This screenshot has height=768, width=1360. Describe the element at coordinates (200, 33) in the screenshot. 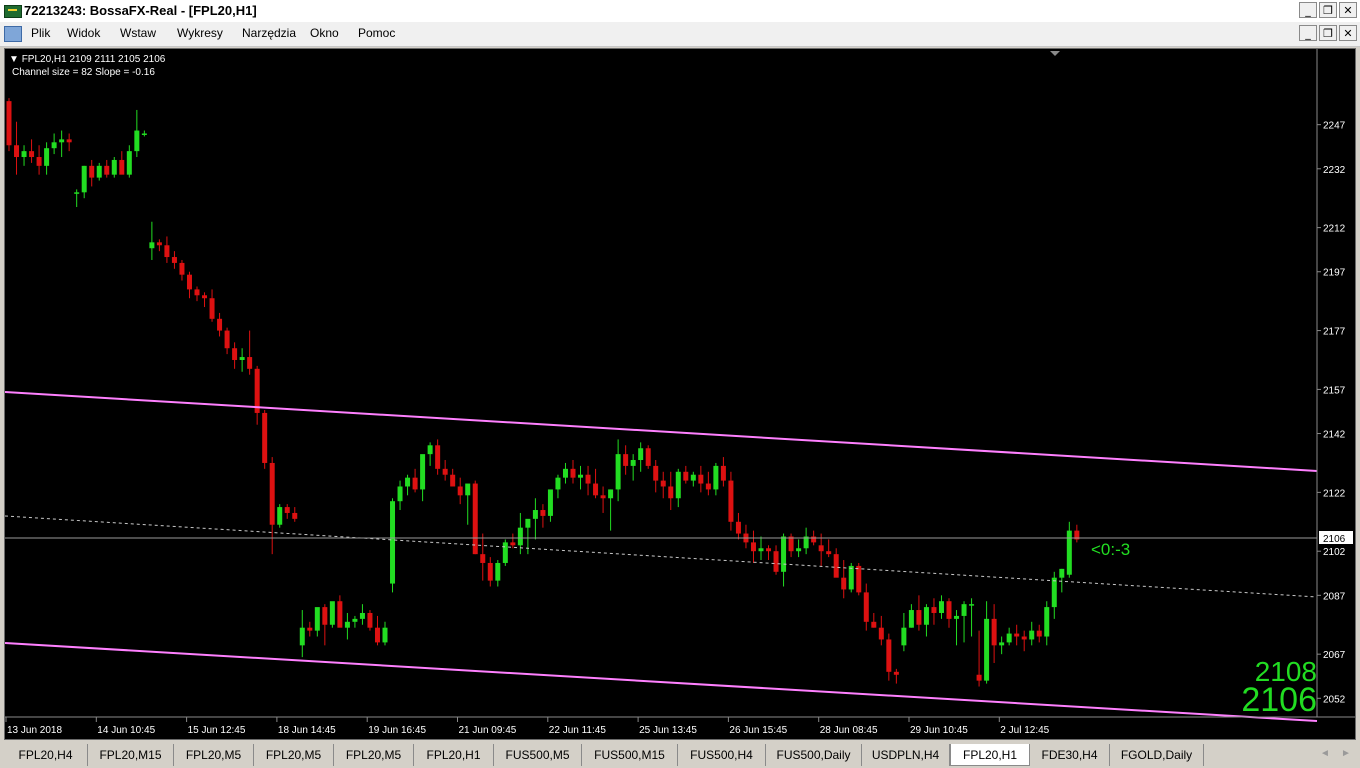

I see `menu-wykresy: Wykresy` at that location.